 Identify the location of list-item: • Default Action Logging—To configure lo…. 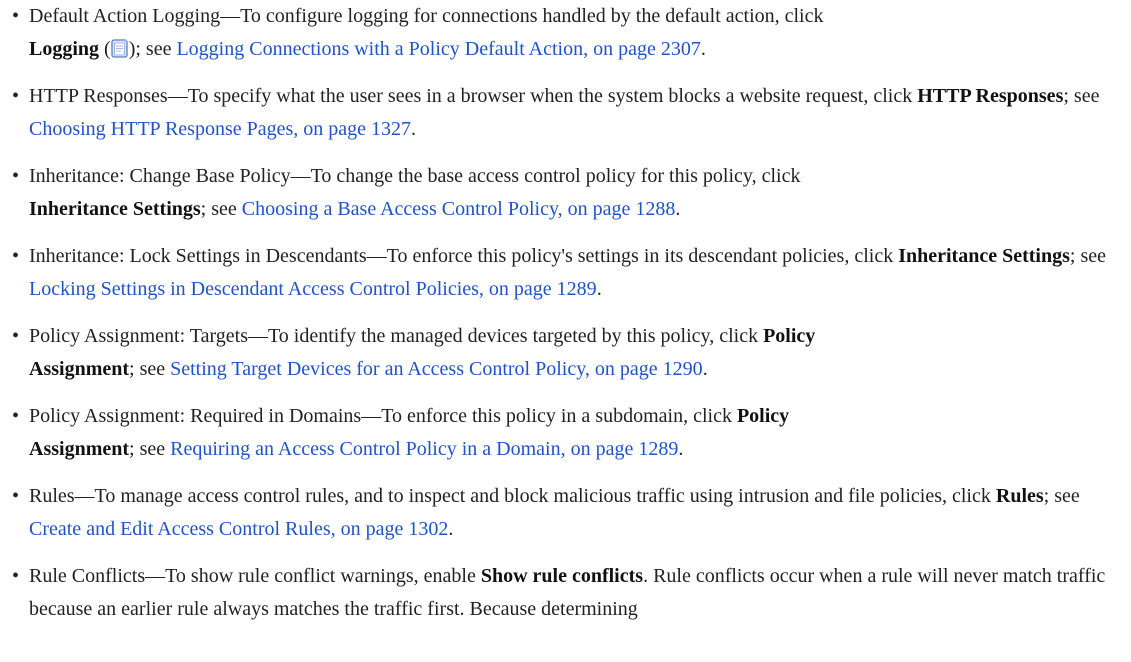
(571, 33).